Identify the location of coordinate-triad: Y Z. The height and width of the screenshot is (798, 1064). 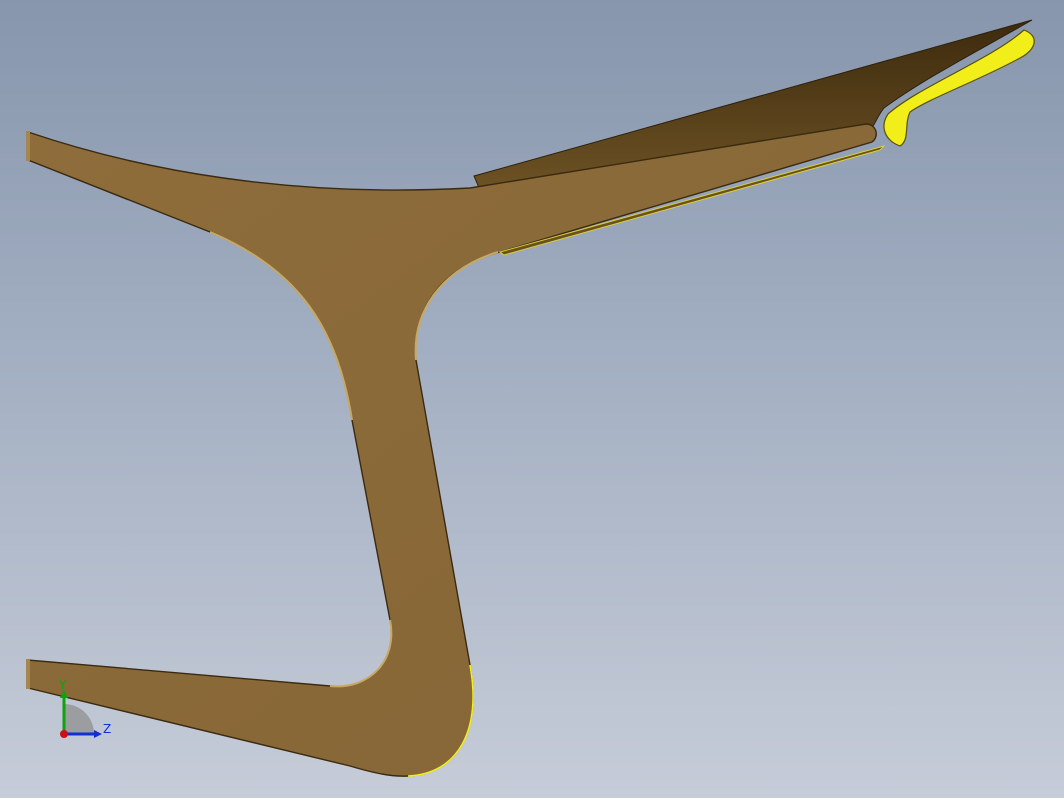
(85, 711).